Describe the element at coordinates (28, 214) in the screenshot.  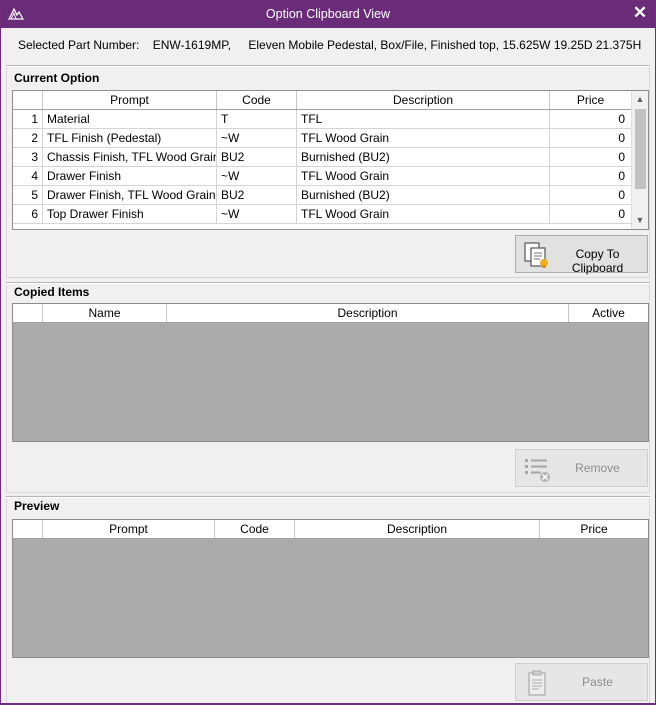
I see `row-index: 6` at that location.